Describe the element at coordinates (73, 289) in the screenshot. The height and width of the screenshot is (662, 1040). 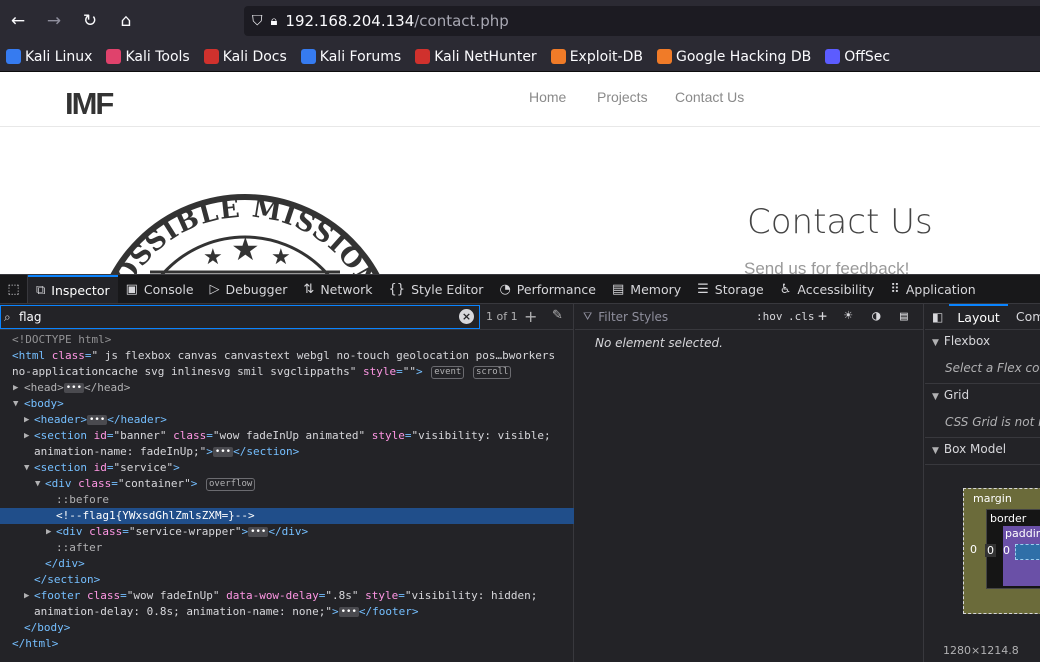
I see `tab-inspector: ⧉ Inspector` at that location.